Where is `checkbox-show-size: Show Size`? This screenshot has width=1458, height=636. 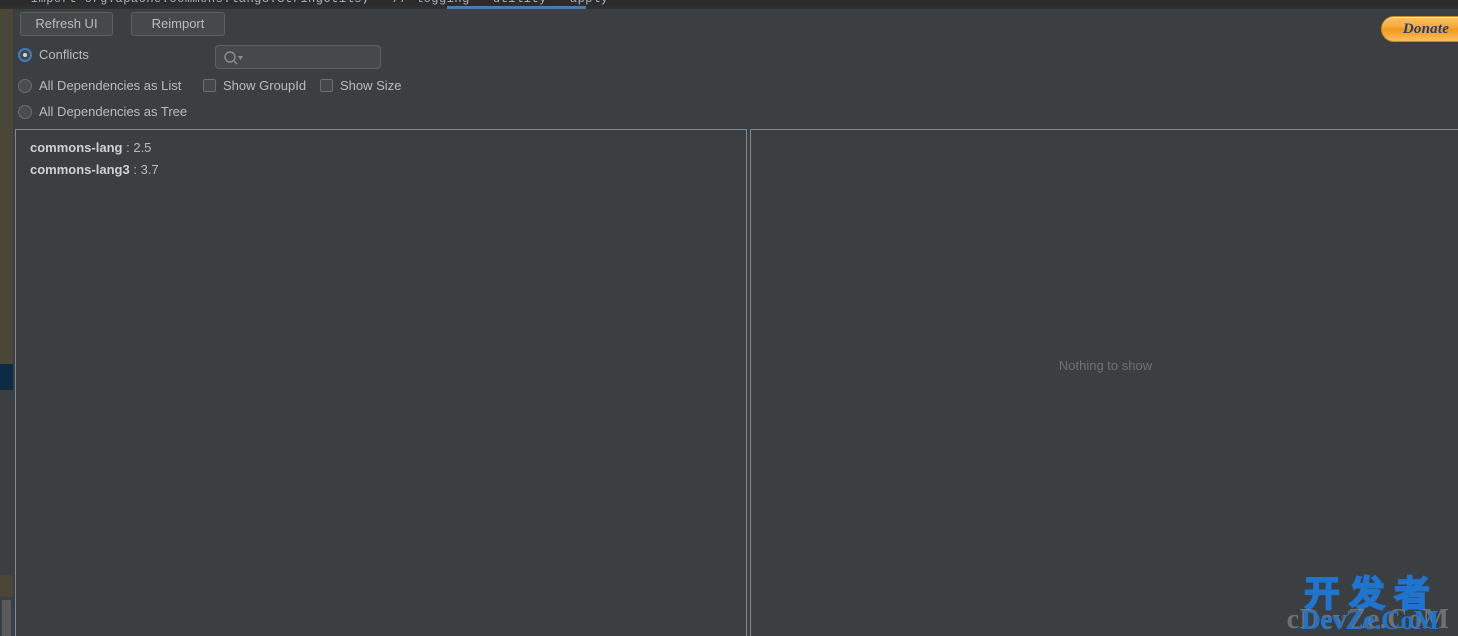
checkbox-show-size: Show Size is located at coordinates (360, 85).